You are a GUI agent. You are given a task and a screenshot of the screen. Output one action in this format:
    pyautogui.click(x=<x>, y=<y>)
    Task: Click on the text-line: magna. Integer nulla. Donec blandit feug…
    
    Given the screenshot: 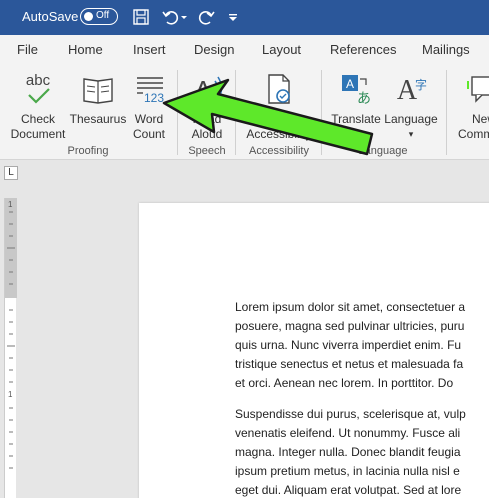 What is the action you would take?
    pyautogui.click(x=348, y=452)
    